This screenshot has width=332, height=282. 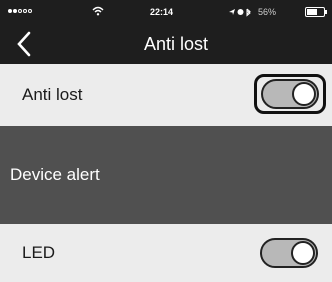 I want to click on battery-percentage: 56%, so click(x=267, y=12).